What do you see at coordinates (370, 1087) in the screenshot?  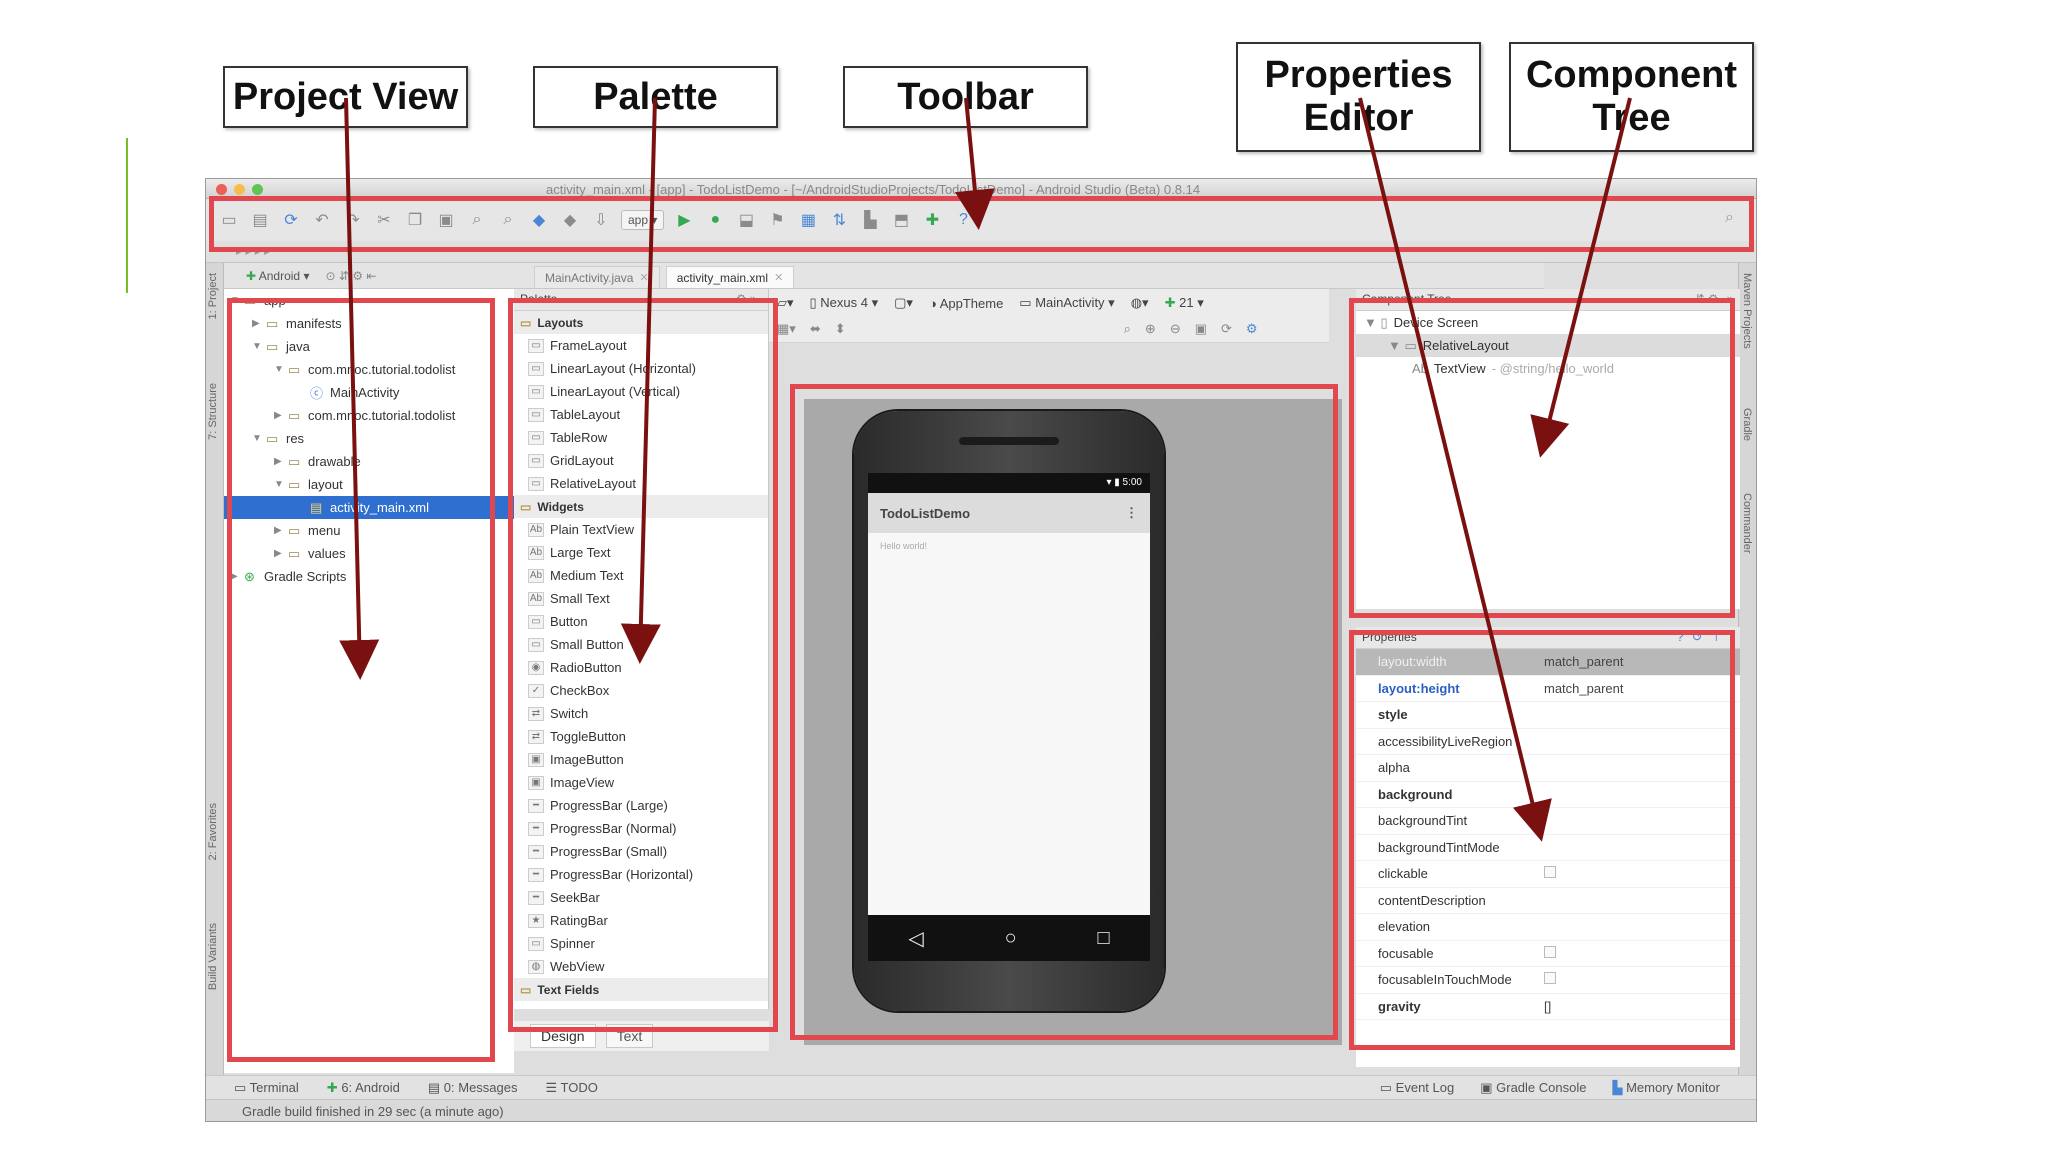 I see `tool-android-label: 6: Android` at bounding box center [370, 1087].